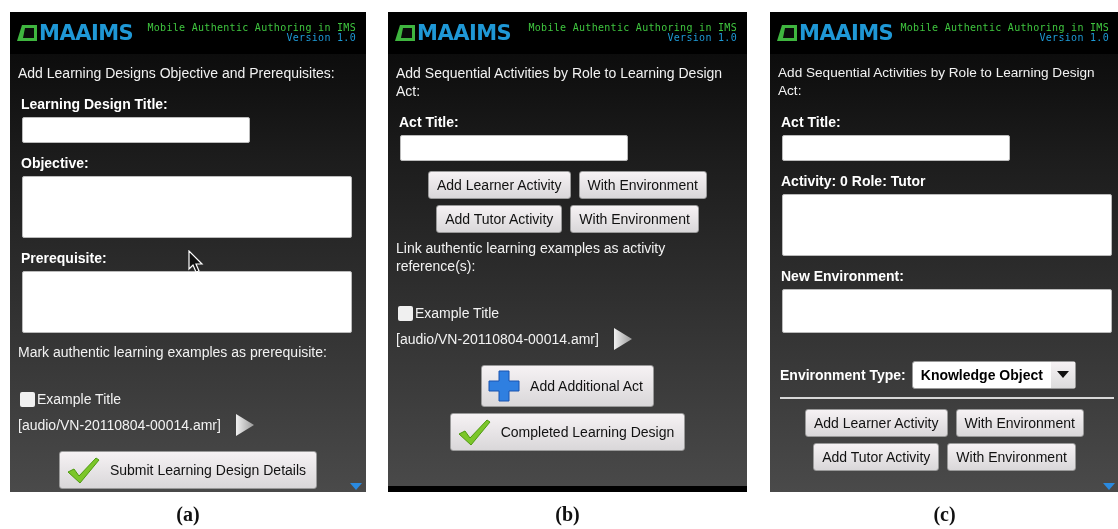  What do you see at coordinates (944, 514) in the screenshot?
I see `figure-caption: (c)` at bounding box center [944, 514].